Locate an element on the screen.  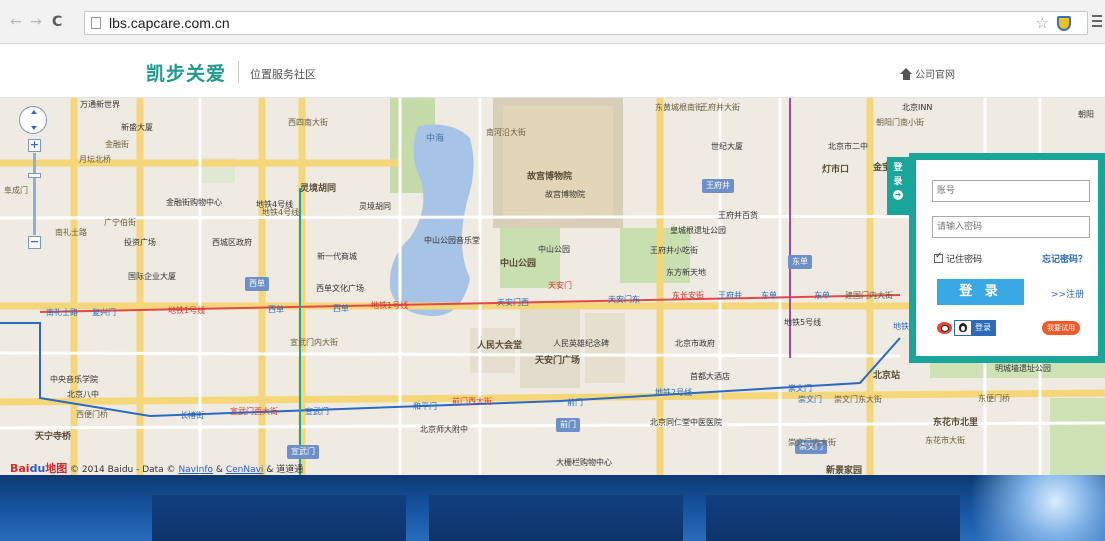
area-badge: 东单 is located at coordinates (800, 262).